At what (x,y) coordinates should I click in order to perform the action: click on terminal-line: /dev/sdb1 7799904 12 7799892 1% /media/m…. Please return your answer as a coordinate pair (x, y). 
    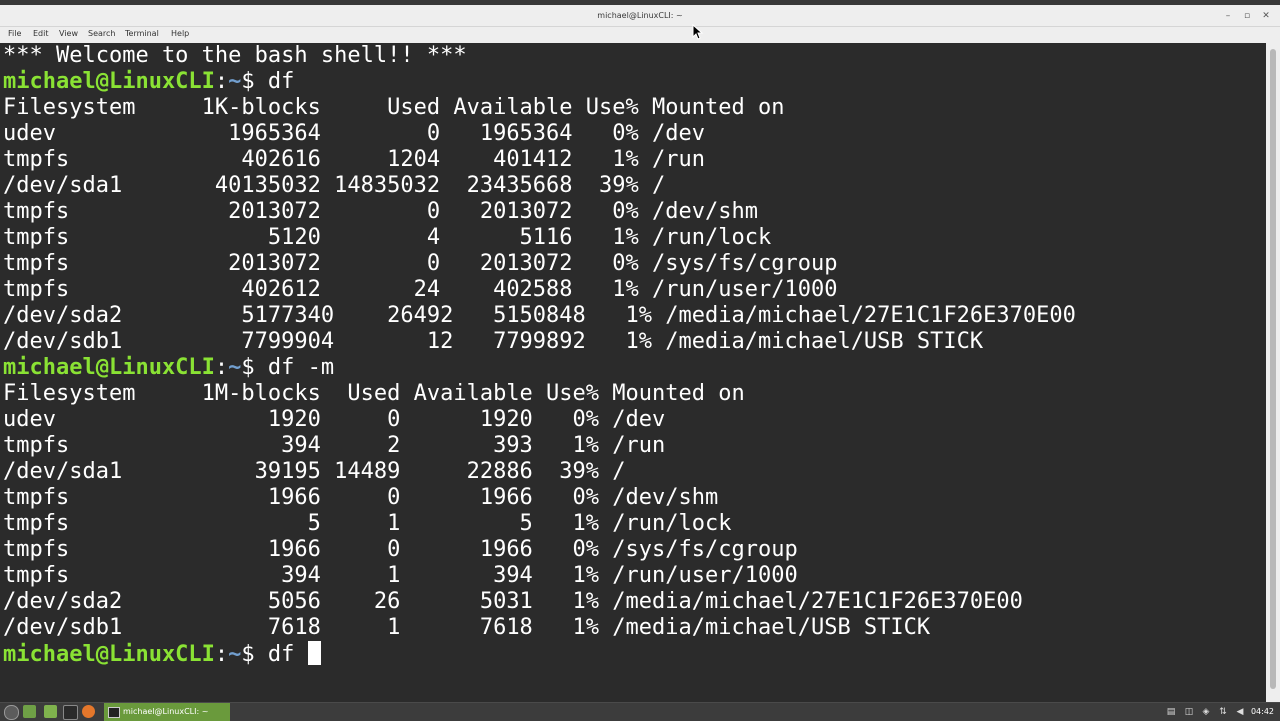
    Looking at the image, I should click on (539, 342).